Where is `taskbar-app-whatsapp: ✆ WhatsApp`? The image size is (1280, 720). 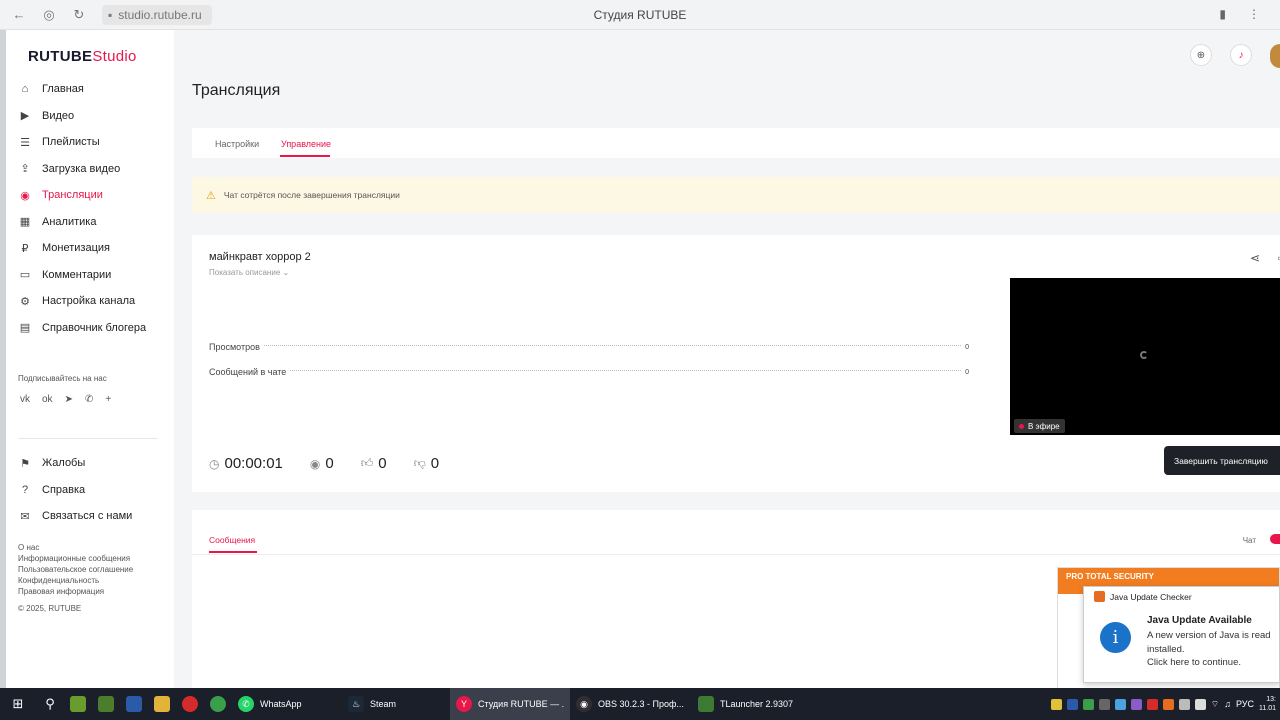 taskbar-app-whatsapp: ✆ WhatsApp is located at coordinates (287, 704).